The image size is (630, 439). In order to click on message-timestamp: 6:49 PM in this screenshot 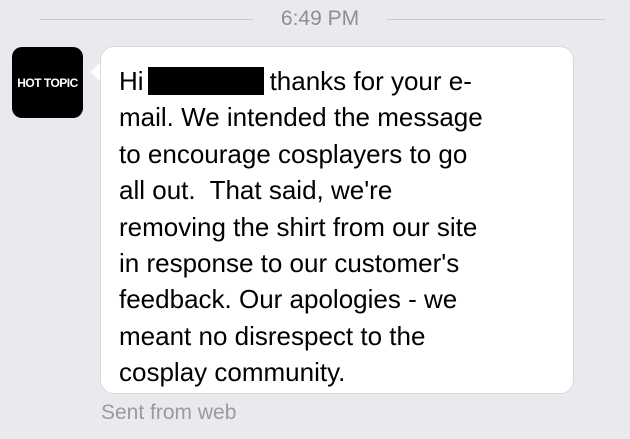, I will do `click(320, 18)`.